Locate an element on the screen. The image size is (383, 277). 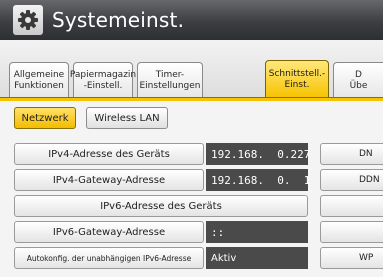
dns-button: DN is located at coordinates (351, 154).